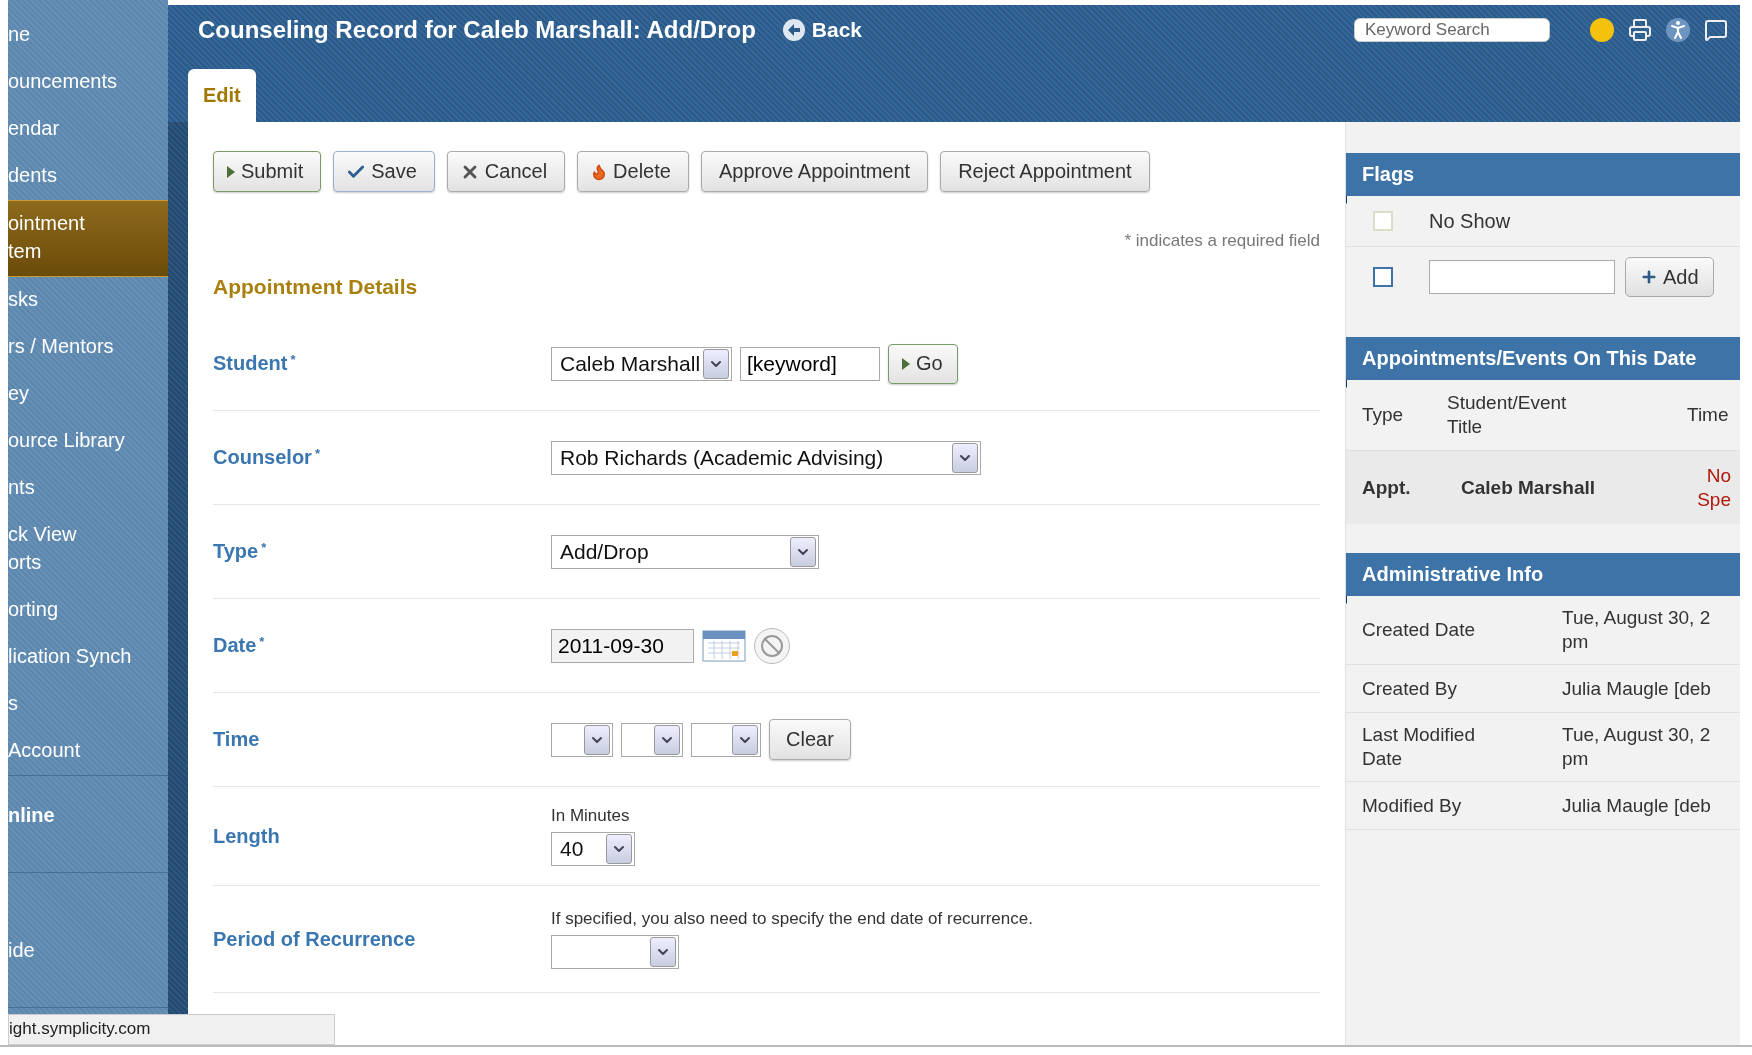 The image size is (1752, 1055). I want to click on help-icon, so click(1602, 30).